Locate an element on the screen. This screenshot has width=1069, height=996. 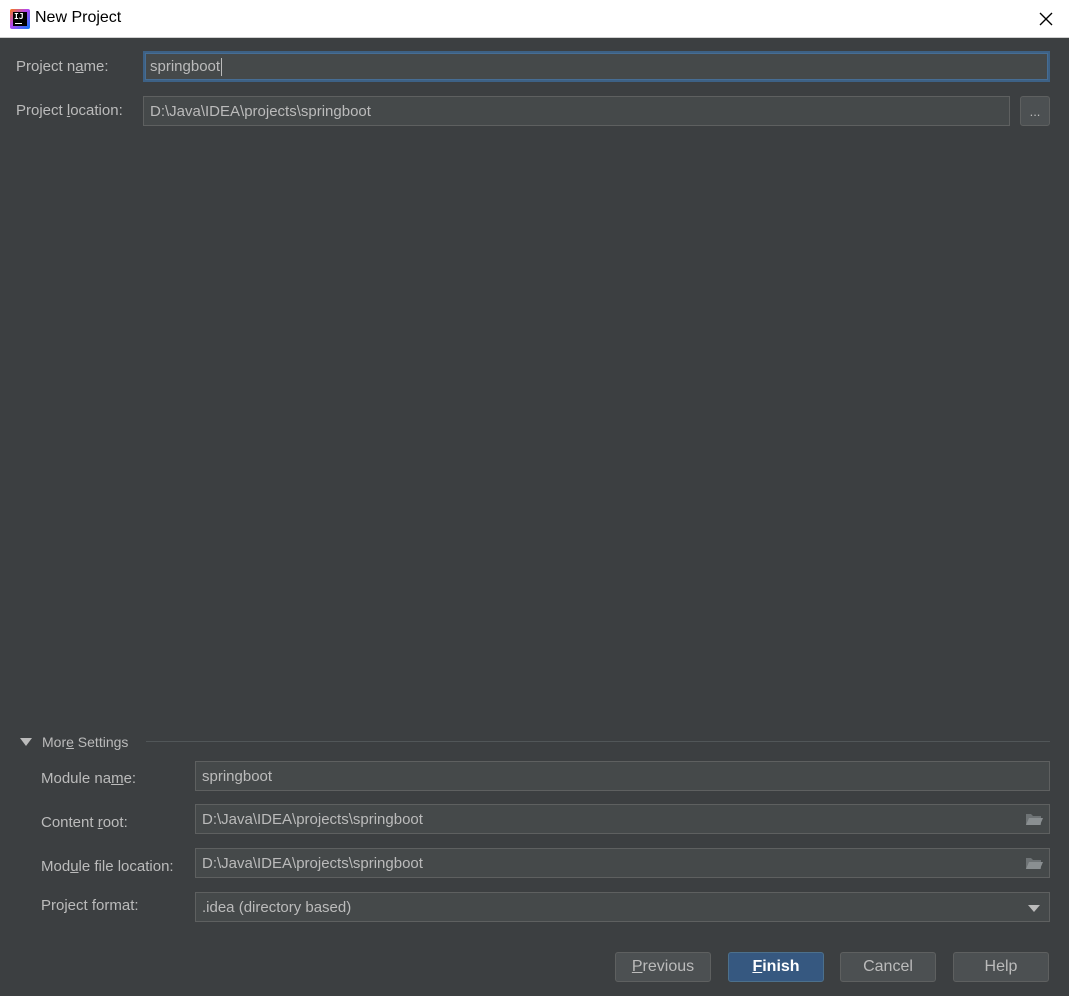
module-name-input: springboot is located at coordinates (622, 776).